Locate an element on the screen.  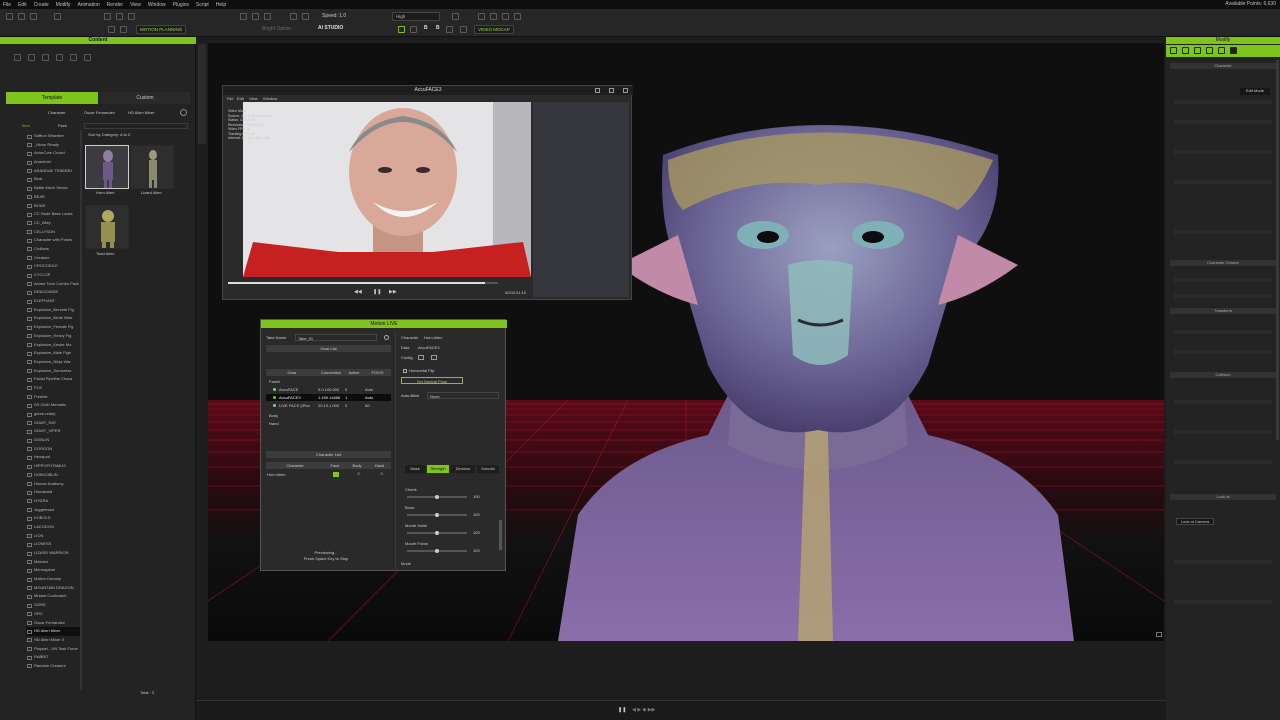
tree-item: Explosive_Heavy Fig is located at coordinates (53, 336).